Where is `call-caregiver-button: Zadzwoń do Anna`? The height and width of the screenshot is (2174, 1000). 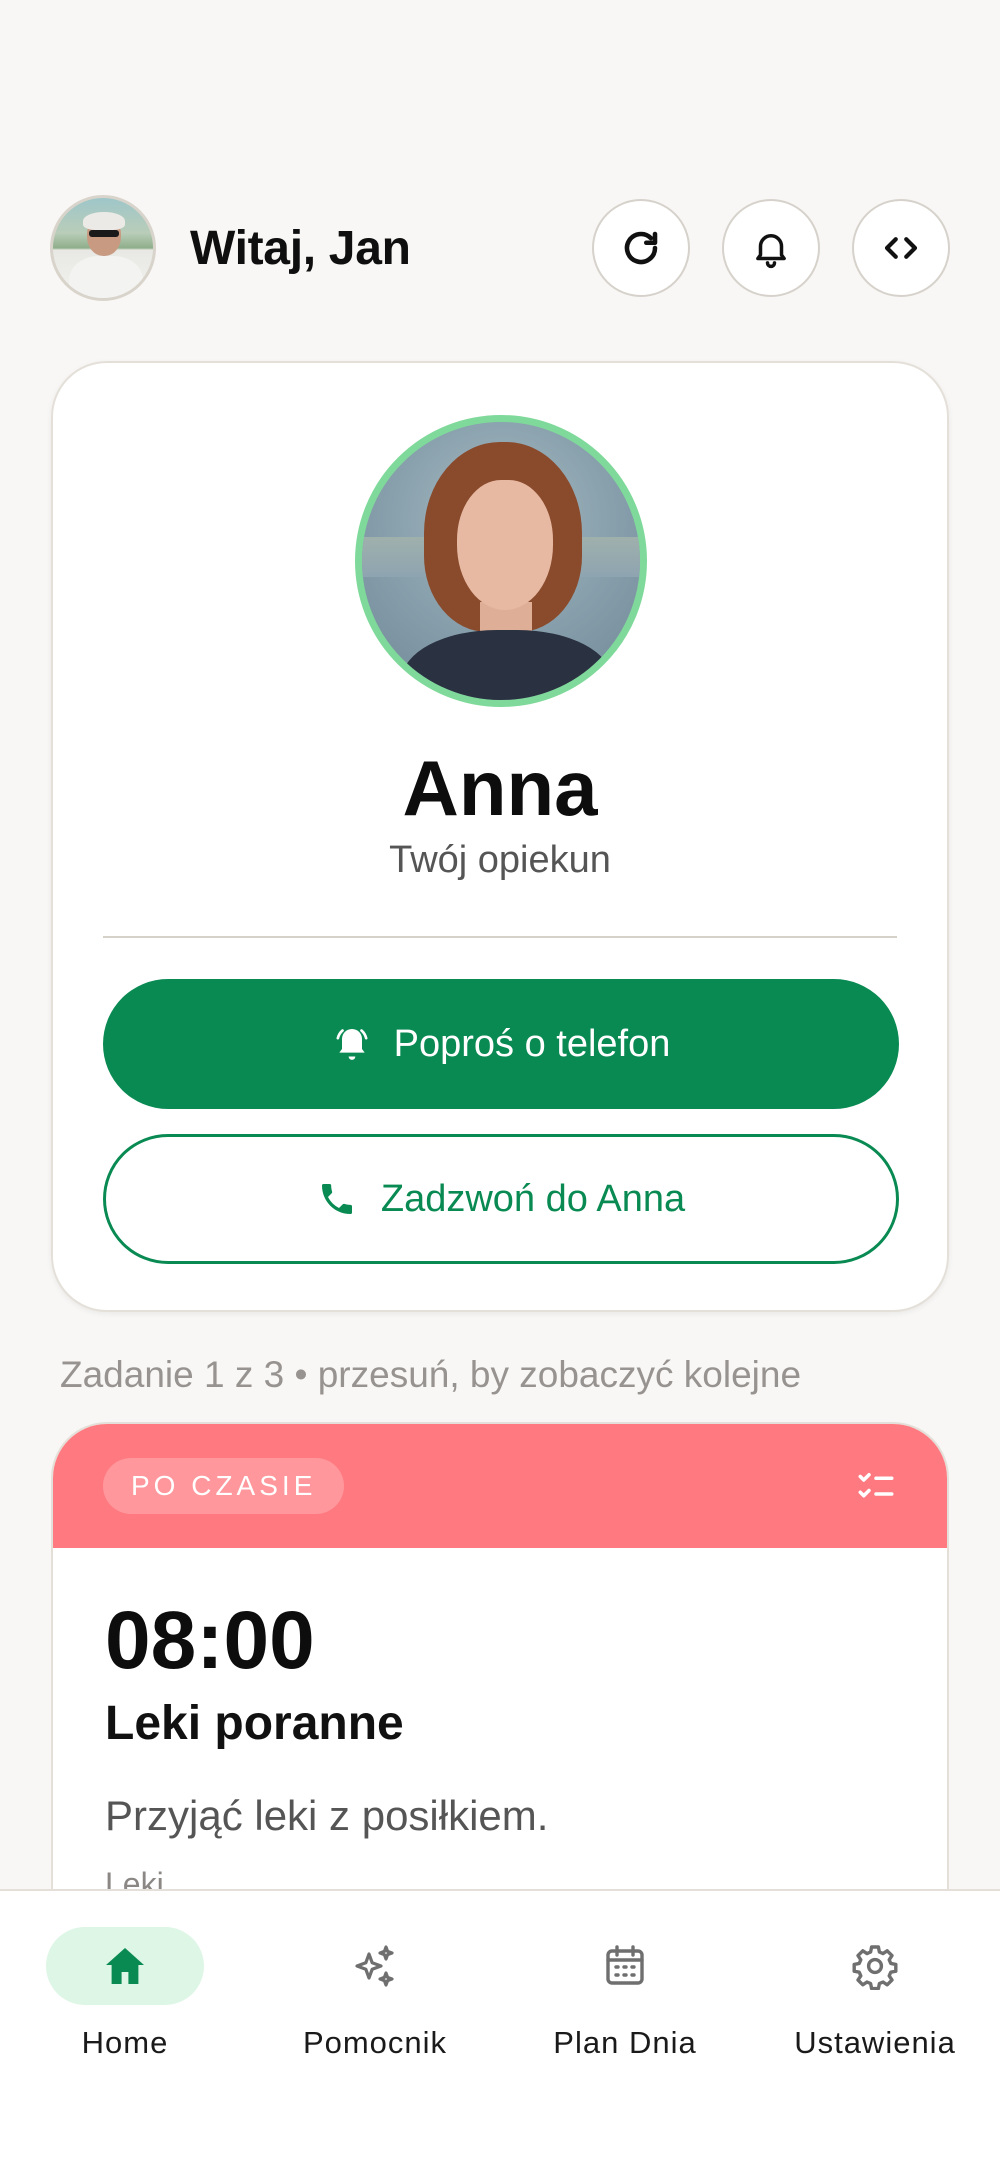
call-caregiver-button: Zadzwoń do Anna is located at coordinates (501, 1199).